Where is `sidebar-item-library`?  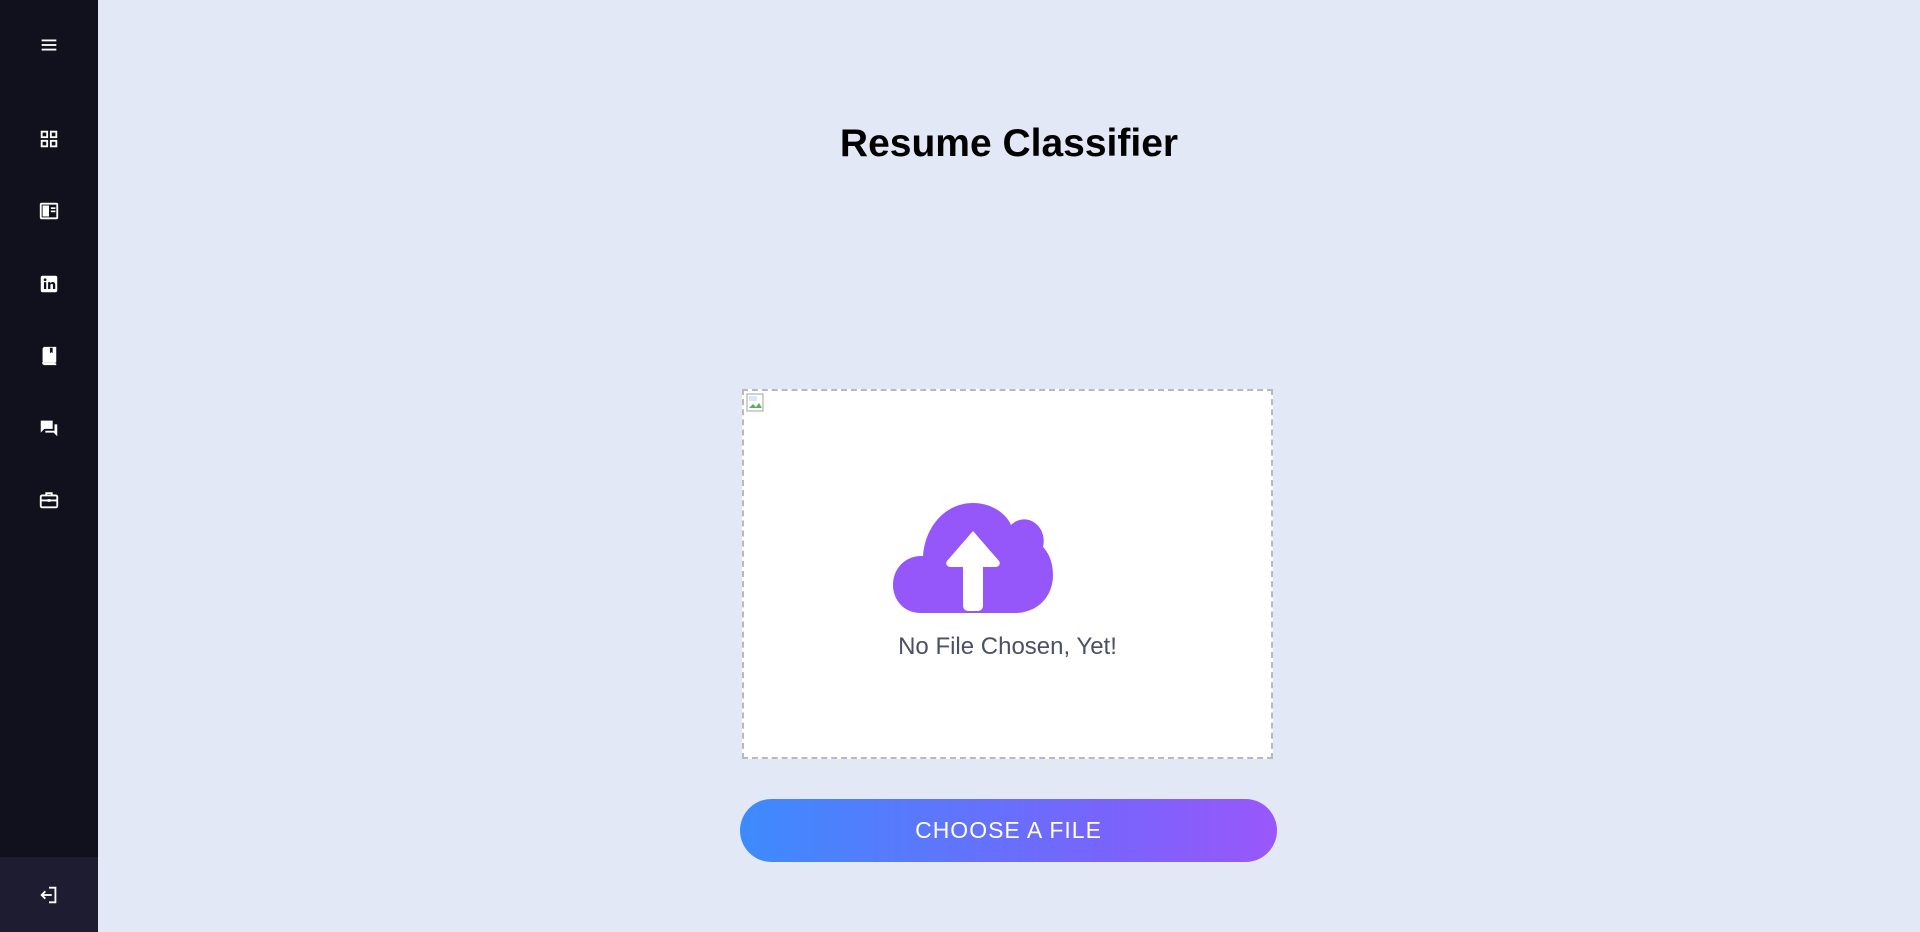 sidebar-item-library is located at coordinates (49, 356).